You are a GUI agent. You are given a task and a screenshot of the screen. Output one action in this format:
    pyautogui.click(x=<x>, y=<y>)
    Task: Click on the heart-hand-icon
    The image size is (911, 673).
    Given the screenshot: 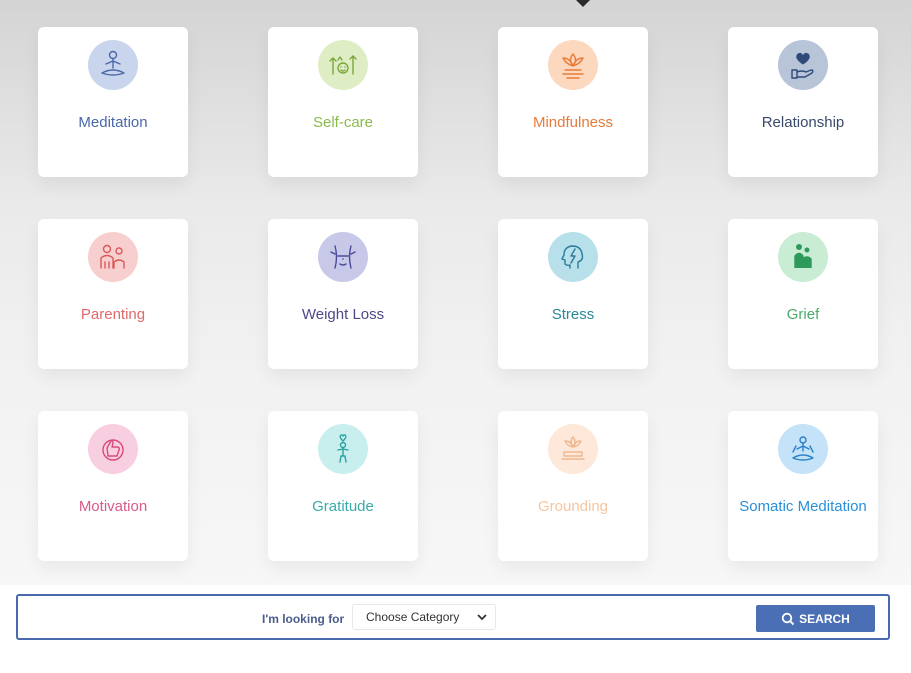 What is the action you would take?
    pyautogui.click(x=803, y=65)
    